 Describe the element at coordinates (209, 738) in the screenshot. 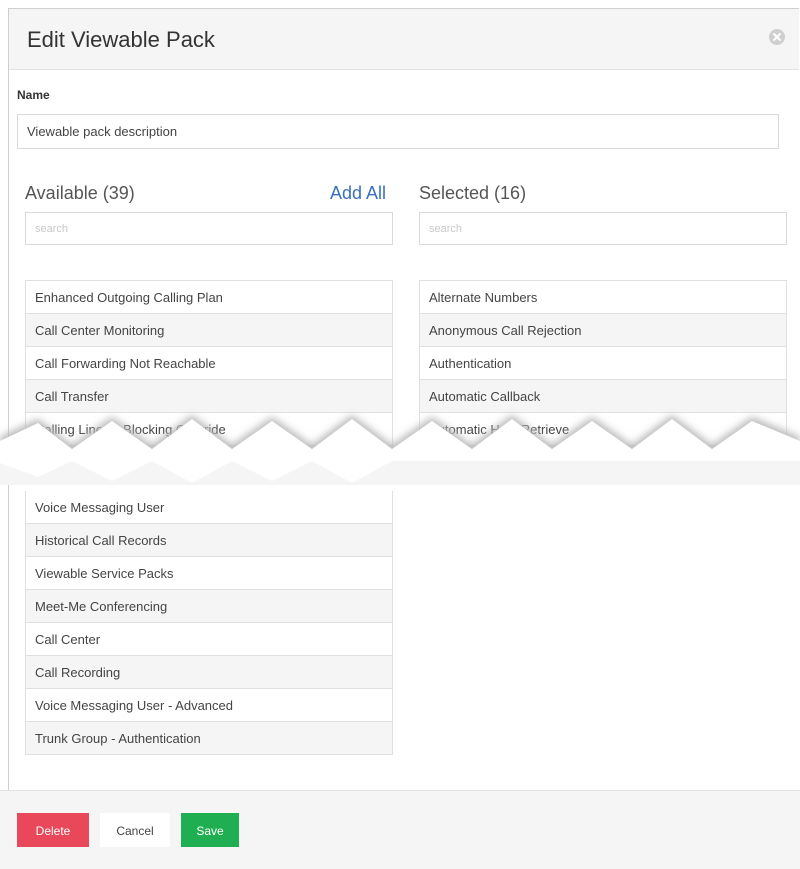

I see `list-item: Trunk Group - Authentication` at that location.